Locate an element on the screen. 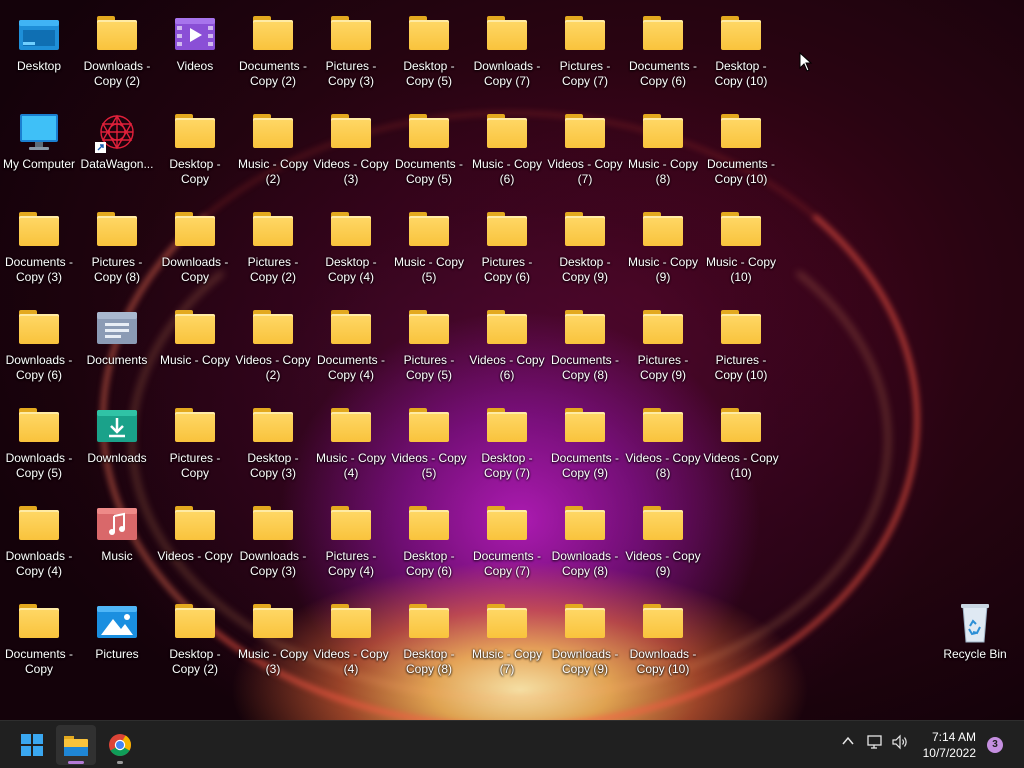 The image size is (1024, 768). desktop-icon-folder: Downloads - Copy (9) is located at coordinates (585, 640).